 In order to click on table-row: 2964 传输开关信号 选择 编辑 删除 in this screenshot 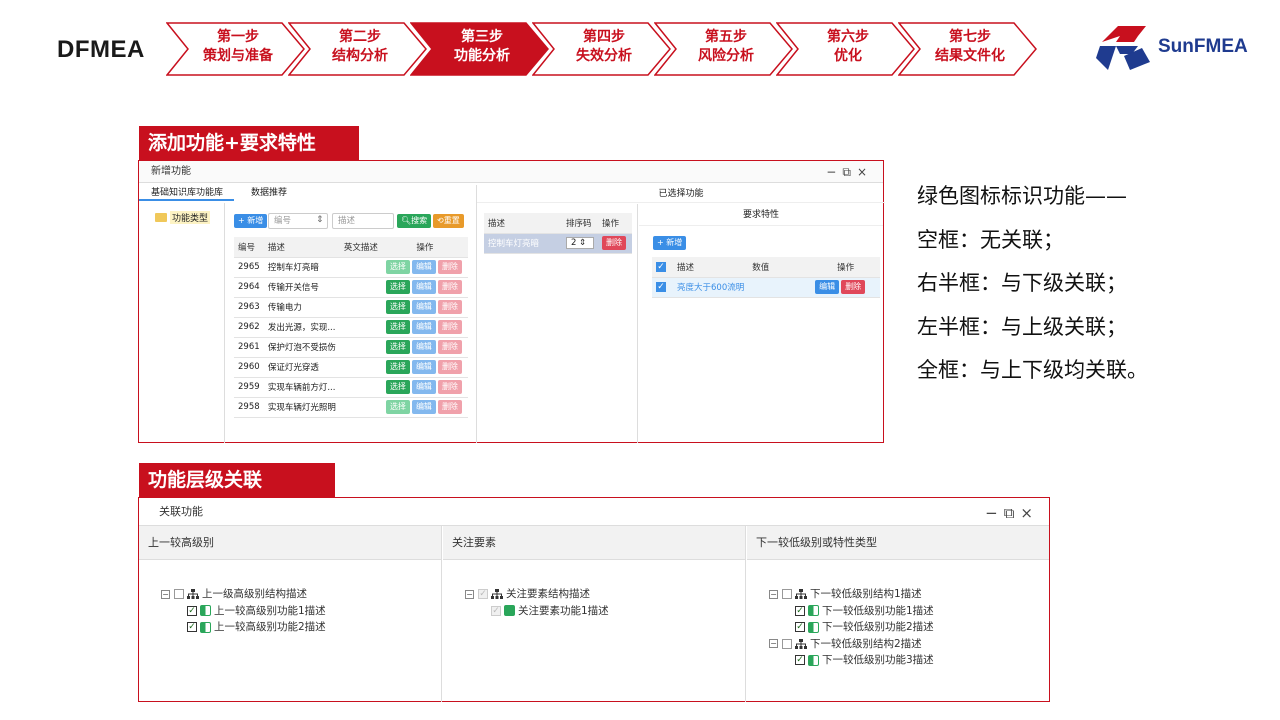, I will do `click(351, 287)`.